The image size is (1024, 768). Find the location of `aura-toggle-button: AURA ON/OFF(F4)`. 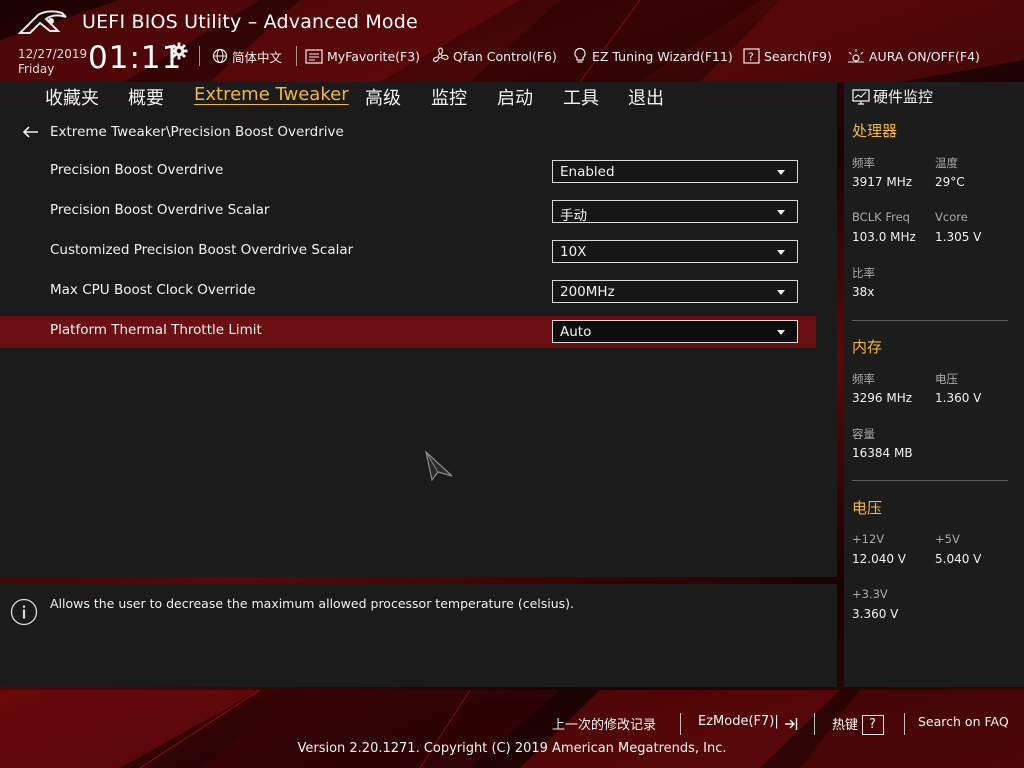

aura-toggle-button: AURA ON/OFF(F4) is located at coordinates (913, 56).